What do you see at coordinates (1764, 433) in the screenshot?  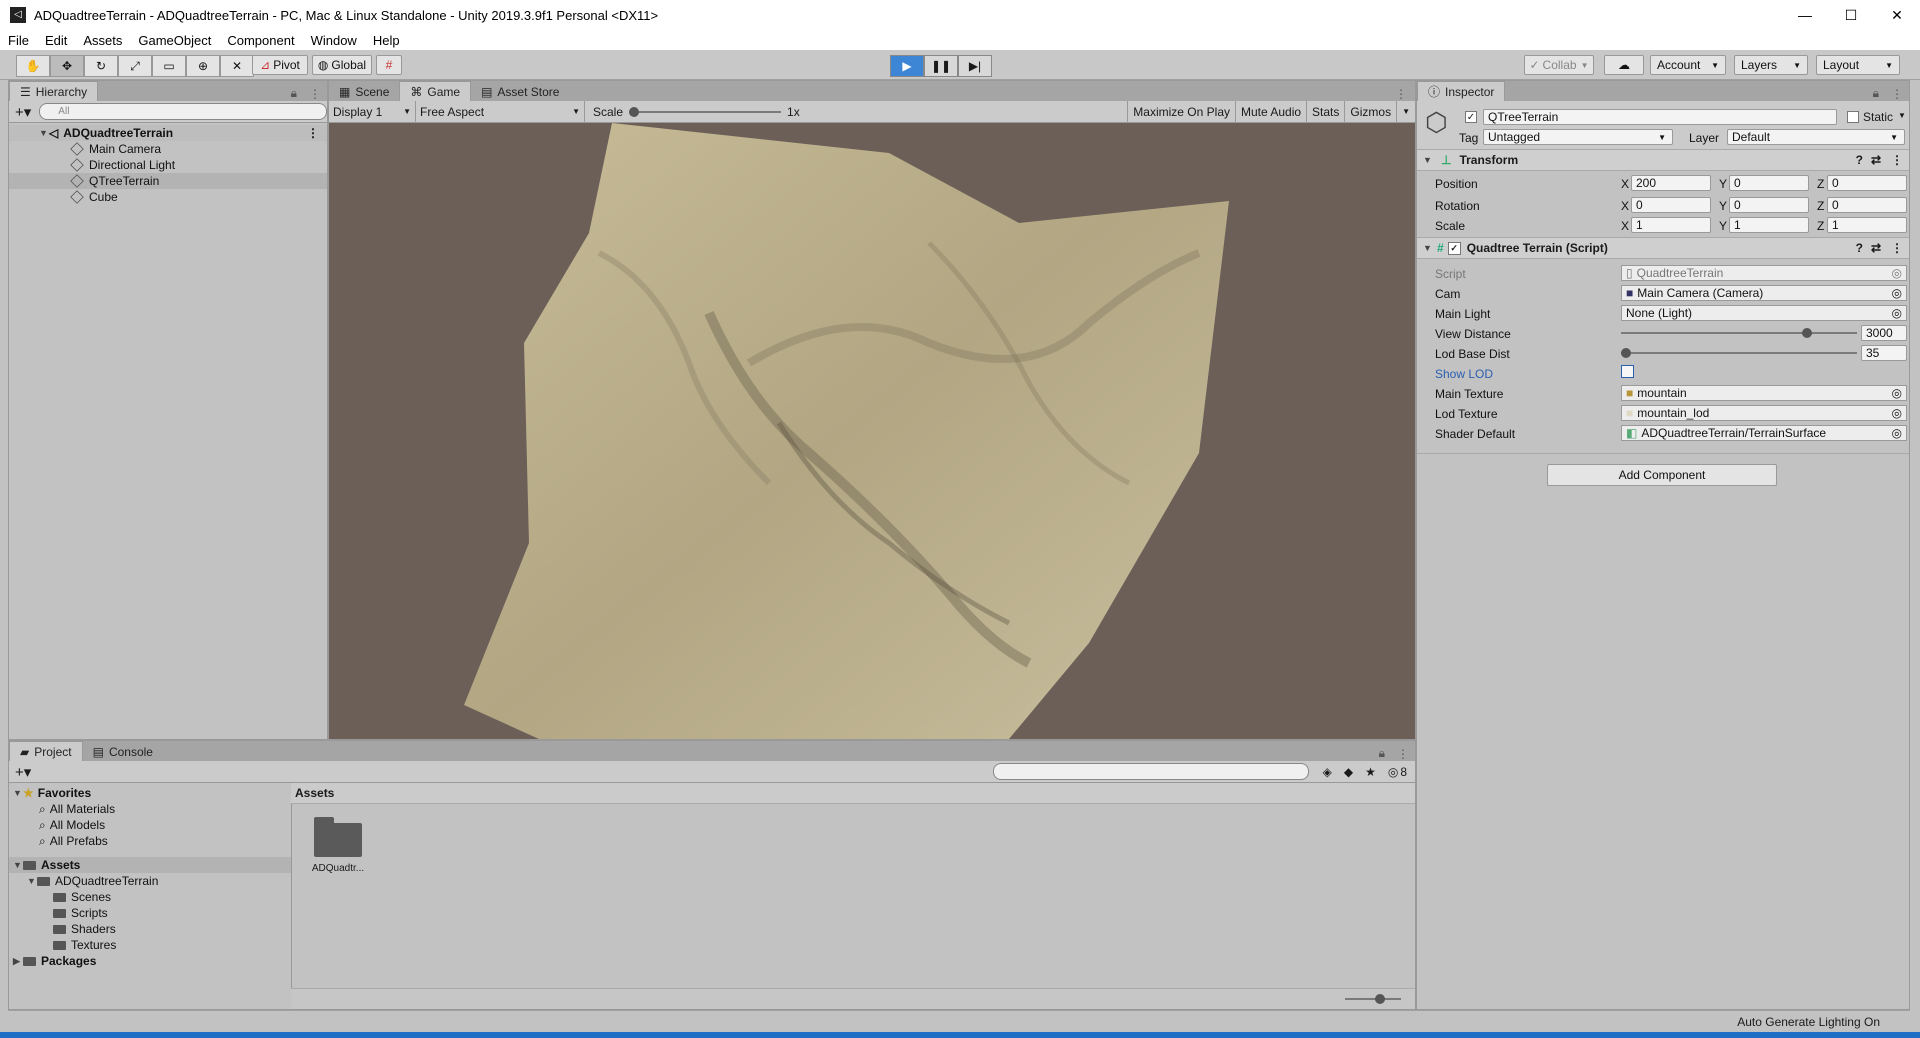 I see `shader-default-field: ◧ ADQuadtreeTerrain/TerrainSurface ◎` at bounding box center [1764, 433].